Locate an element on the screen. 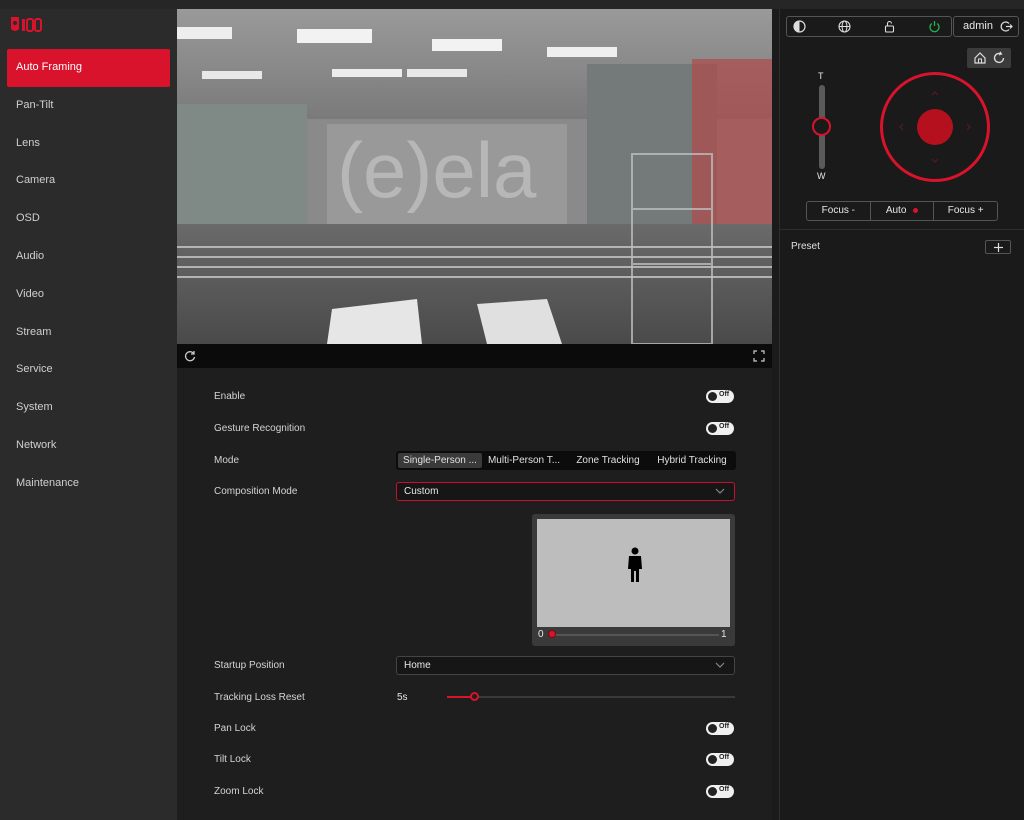  fullscreen-icon is located at coordinates (759, 356).